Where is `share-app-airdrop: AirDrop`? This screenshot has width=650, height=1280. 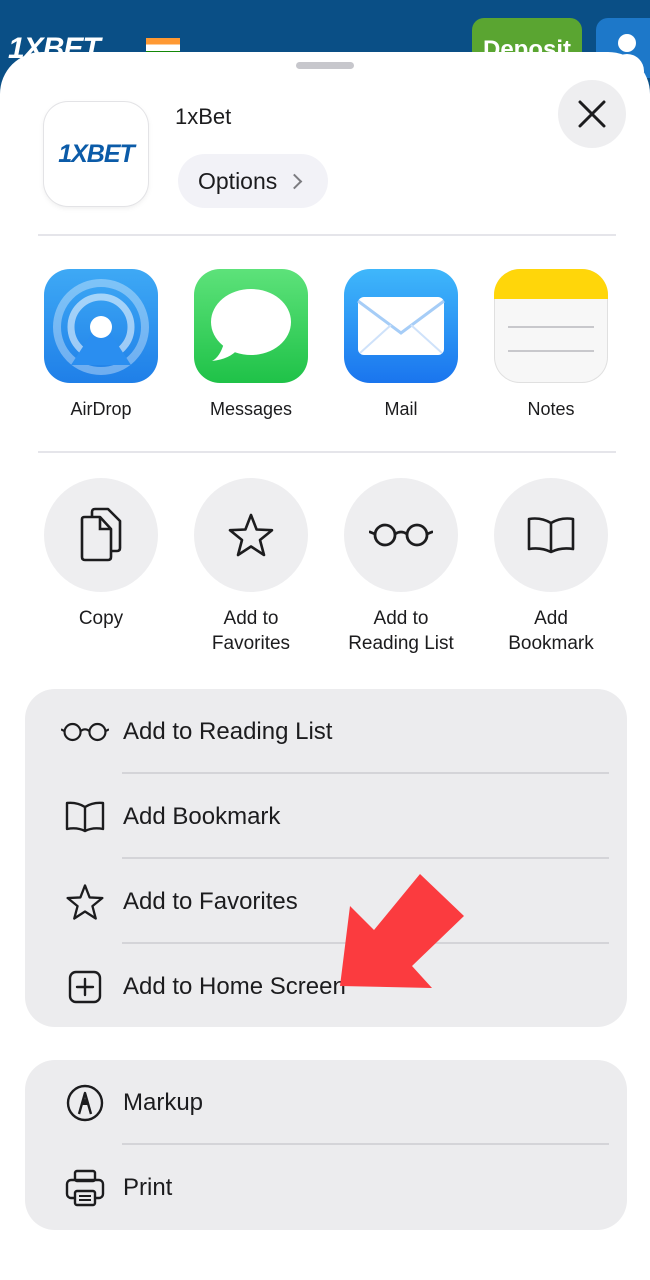
share-app-airdrop: AirDrop is located at coordinates (101, 344).